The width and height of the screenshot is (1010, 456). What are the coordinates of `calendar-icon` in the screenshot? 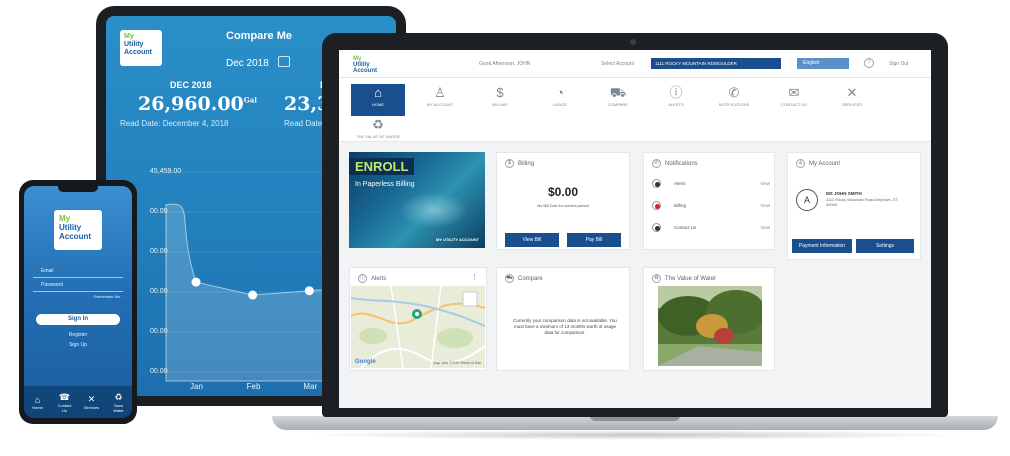 It's located at (284, 61).